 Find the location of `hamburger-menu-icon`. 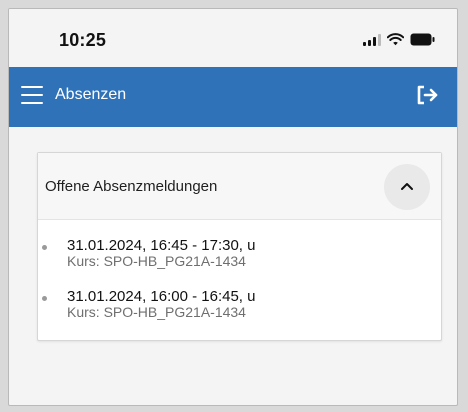

hamburger-menu-icon is located at coordinates (32, 95).